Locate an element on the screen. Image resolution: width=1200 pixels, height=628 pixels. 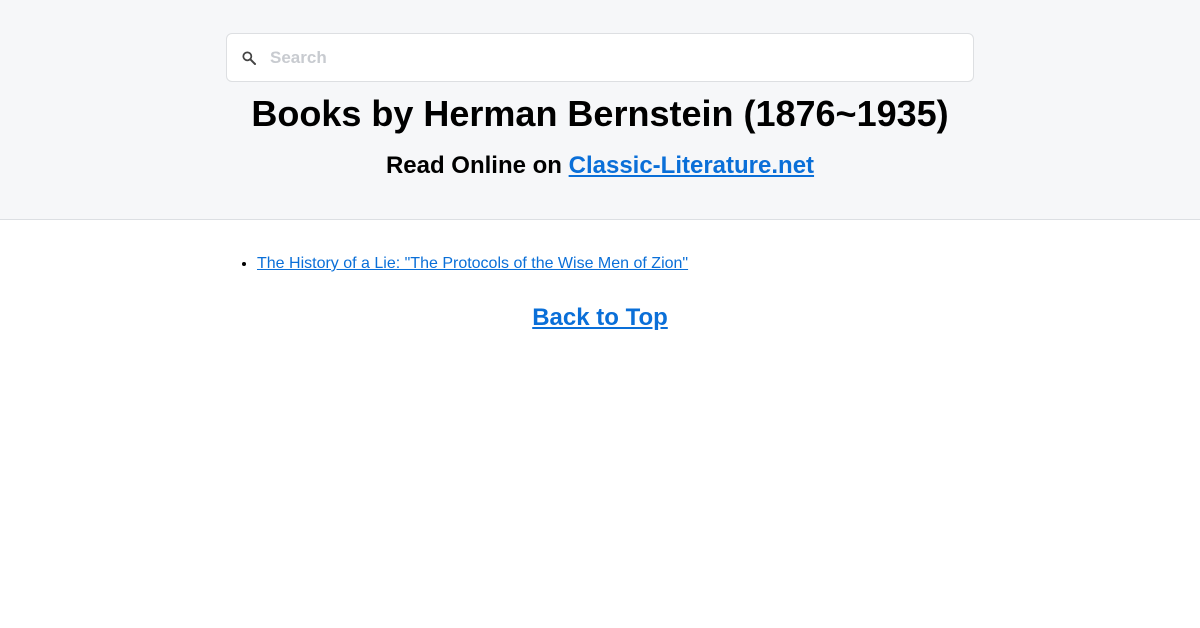
search-icon is located at coordinates (249, 58).